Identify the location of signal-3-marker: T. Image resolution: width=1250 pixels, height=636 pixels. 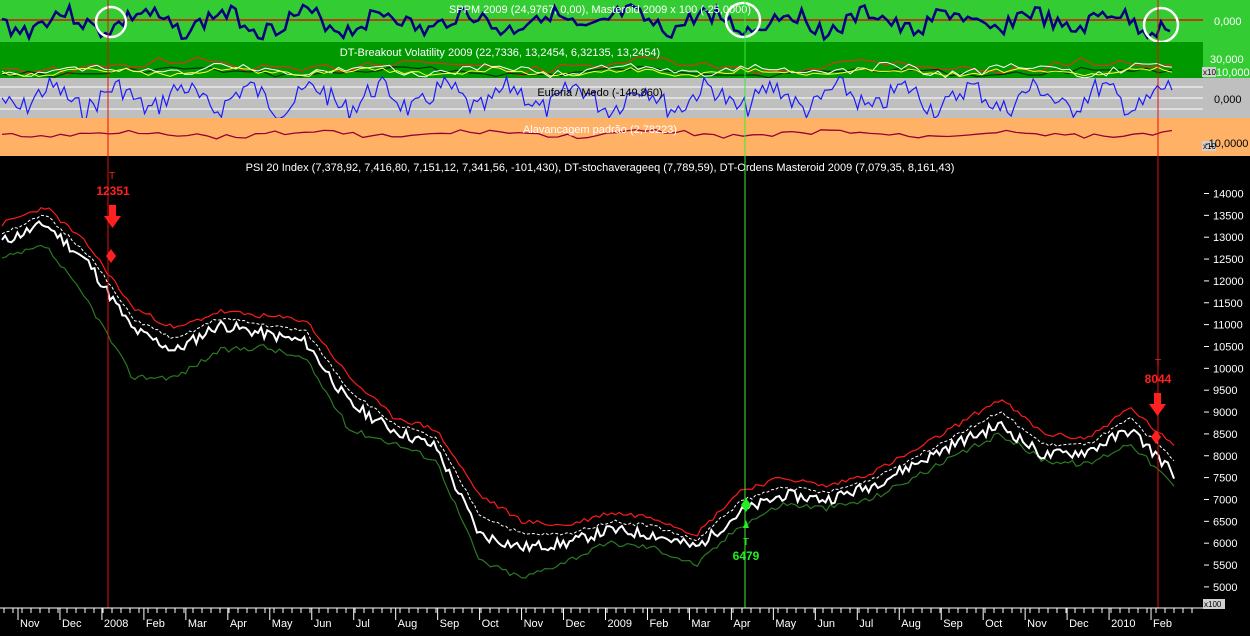
(1158, 363).